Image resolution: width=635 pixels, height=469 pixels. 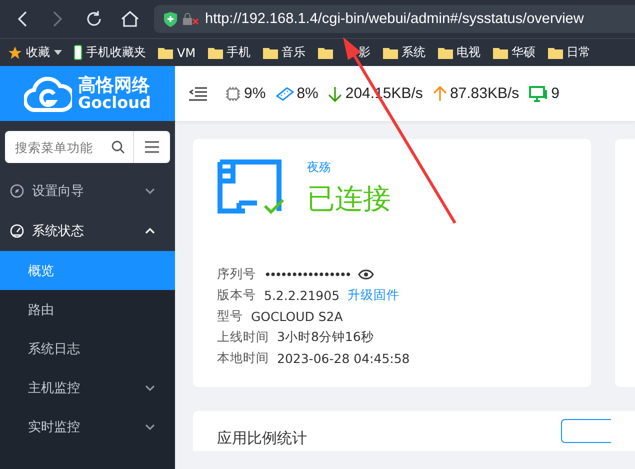 I want to click on forward-icon, so click(x=58, y=19).